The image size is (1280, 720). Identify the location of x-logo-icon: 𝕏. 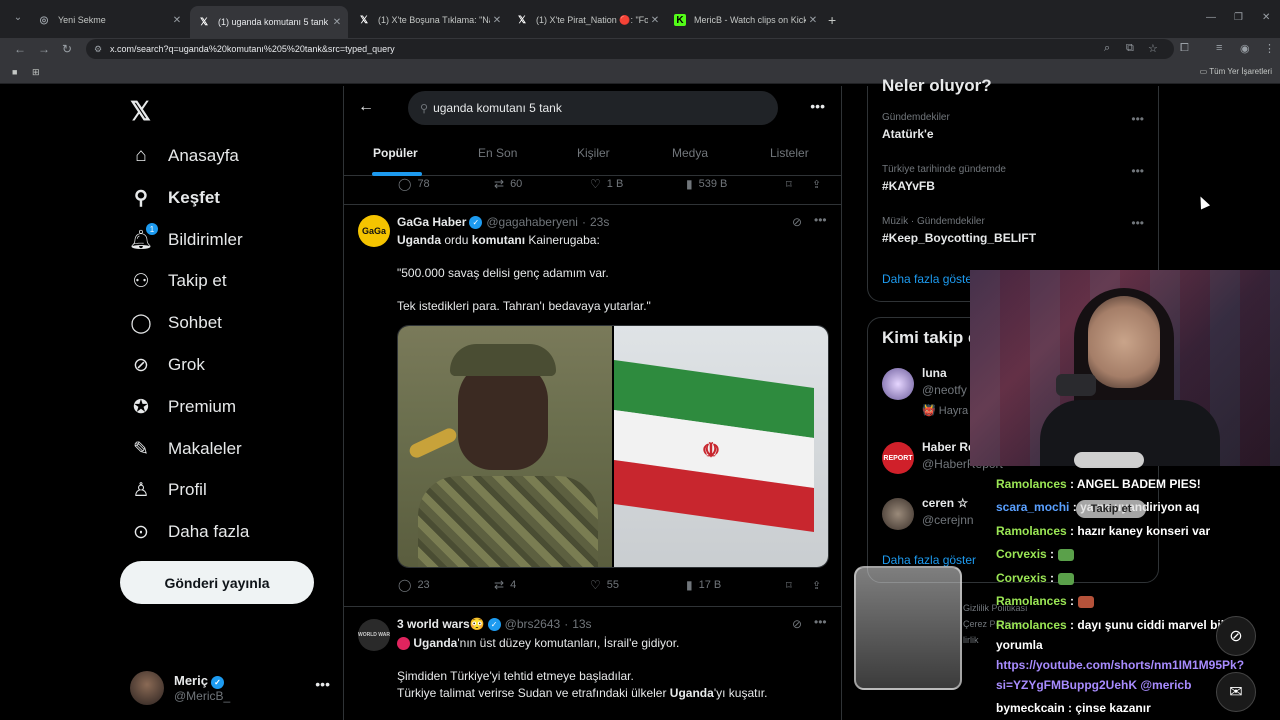
(140, 111).